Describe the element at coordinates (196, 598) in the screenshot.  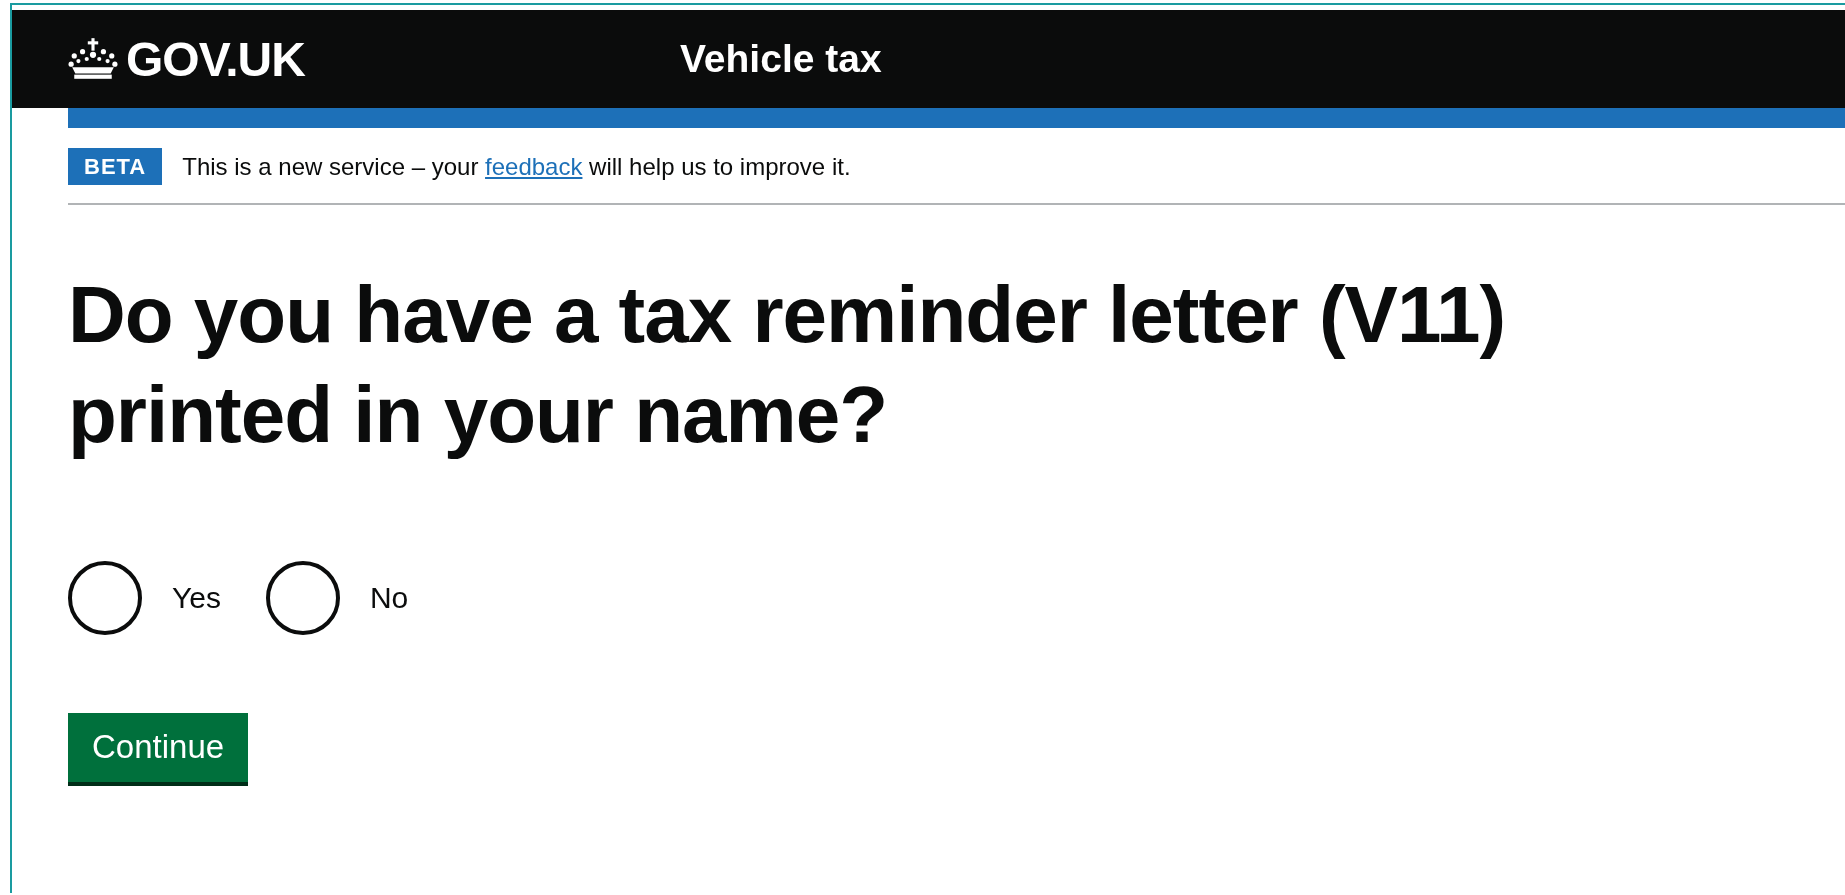
I see `radio-label: Yes` at that location.